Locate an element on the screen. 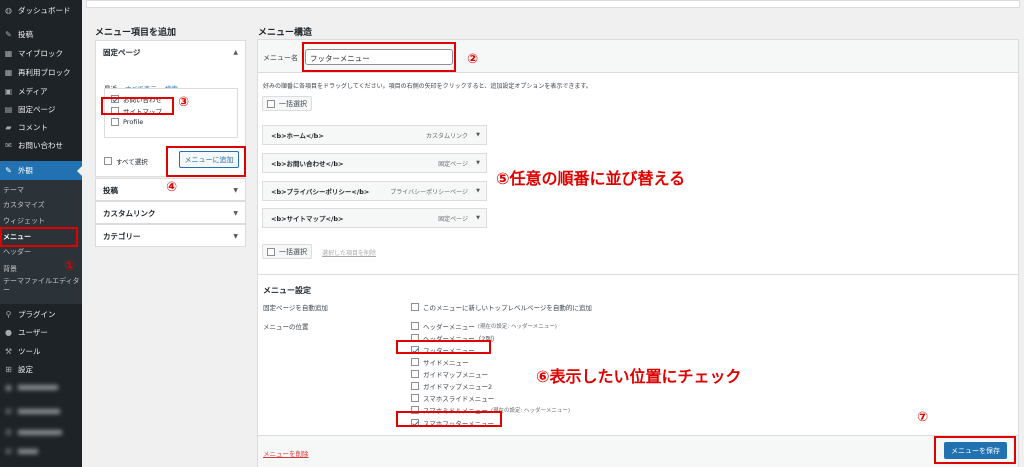  submenu-theme-editor: テーマファイルエディター is located at coordinates (42, 286).